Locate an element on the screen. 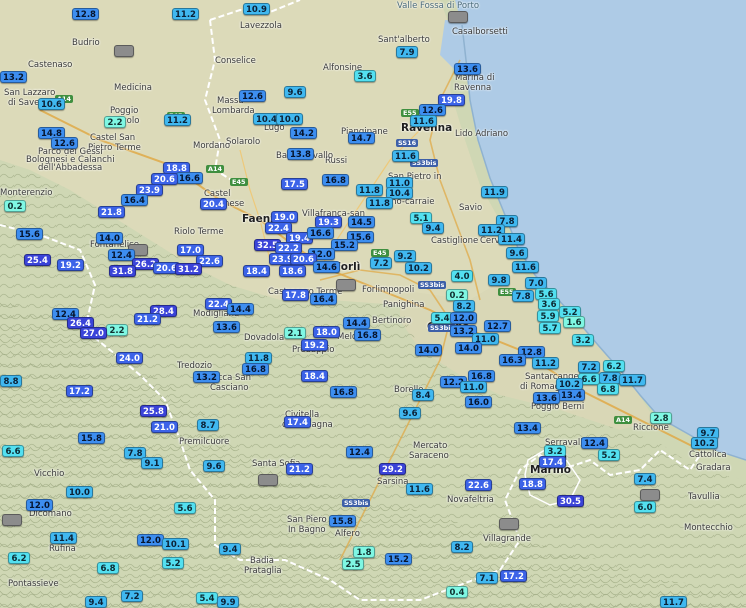 The width and height of the screenshot is (746, 608). station-marker: 22.6 is located at coordinates (478, 485).